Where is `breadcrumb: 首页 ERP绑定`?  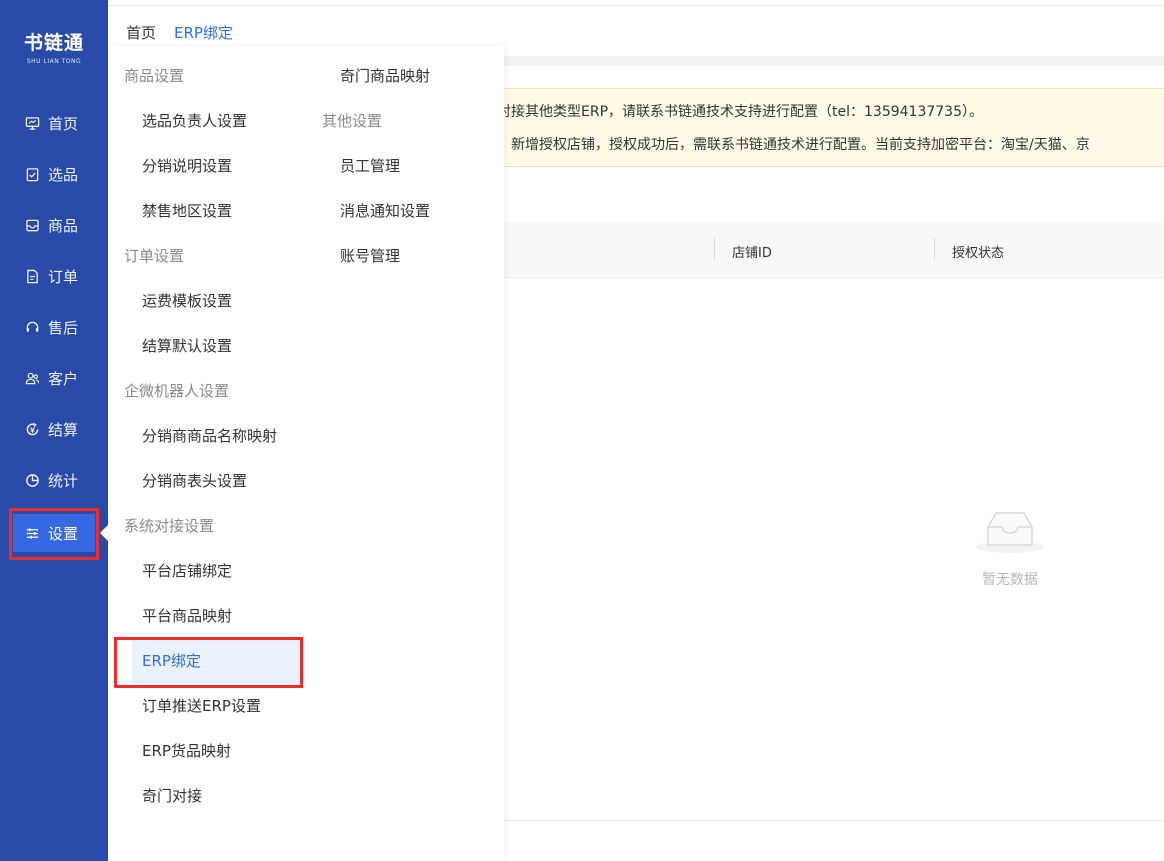
breadcrumb: 首页 ERP绑定 is located at coordinates (179, 32).